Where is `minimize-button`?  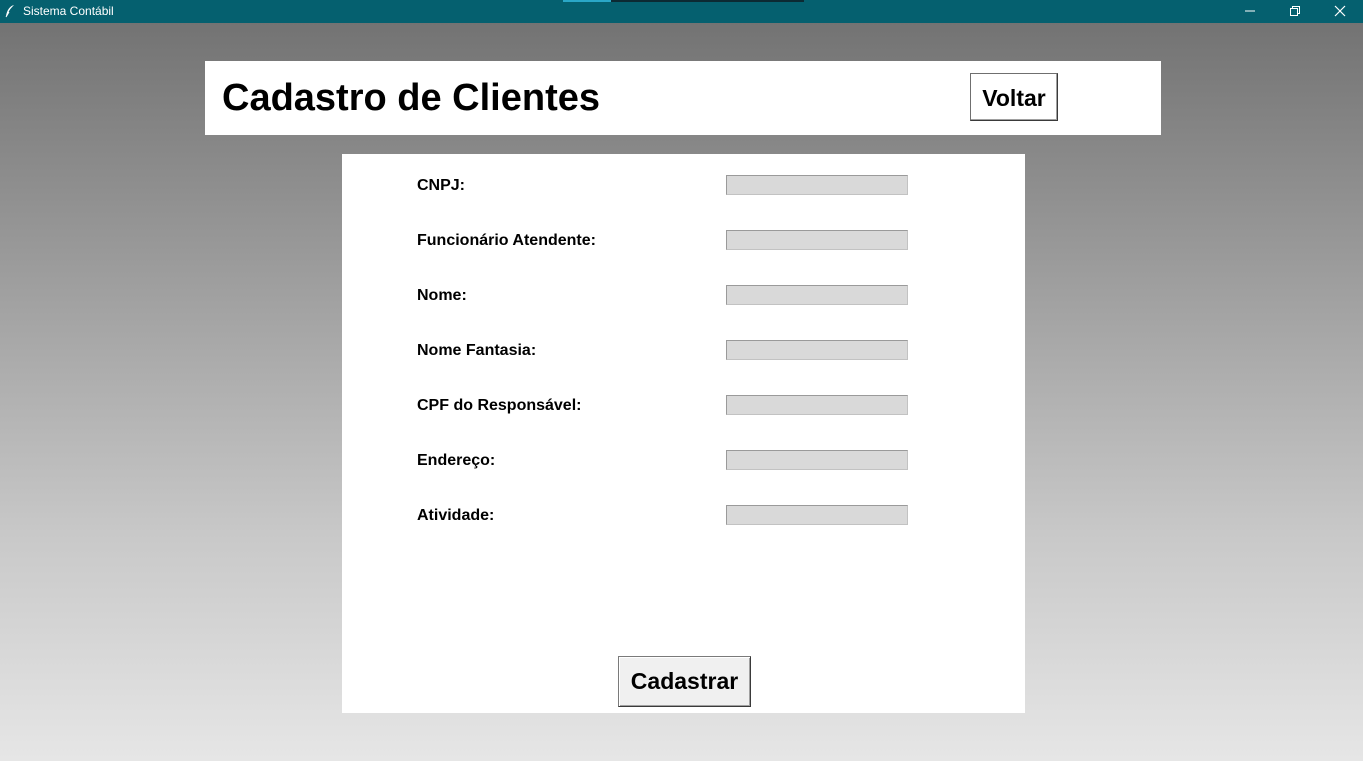
minimize-button is located at coordinates (1250, 11).